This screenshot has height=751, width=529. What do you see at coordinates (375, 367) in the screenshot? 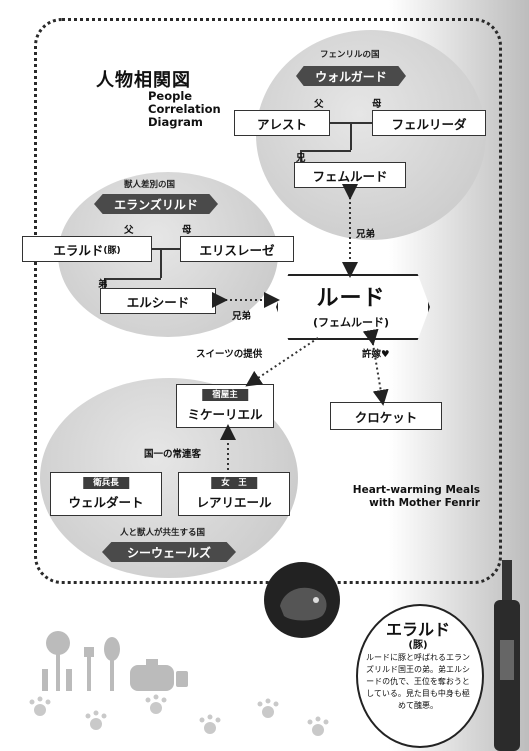
I see `arrow-fiancee` at bounding box center [375, 367].